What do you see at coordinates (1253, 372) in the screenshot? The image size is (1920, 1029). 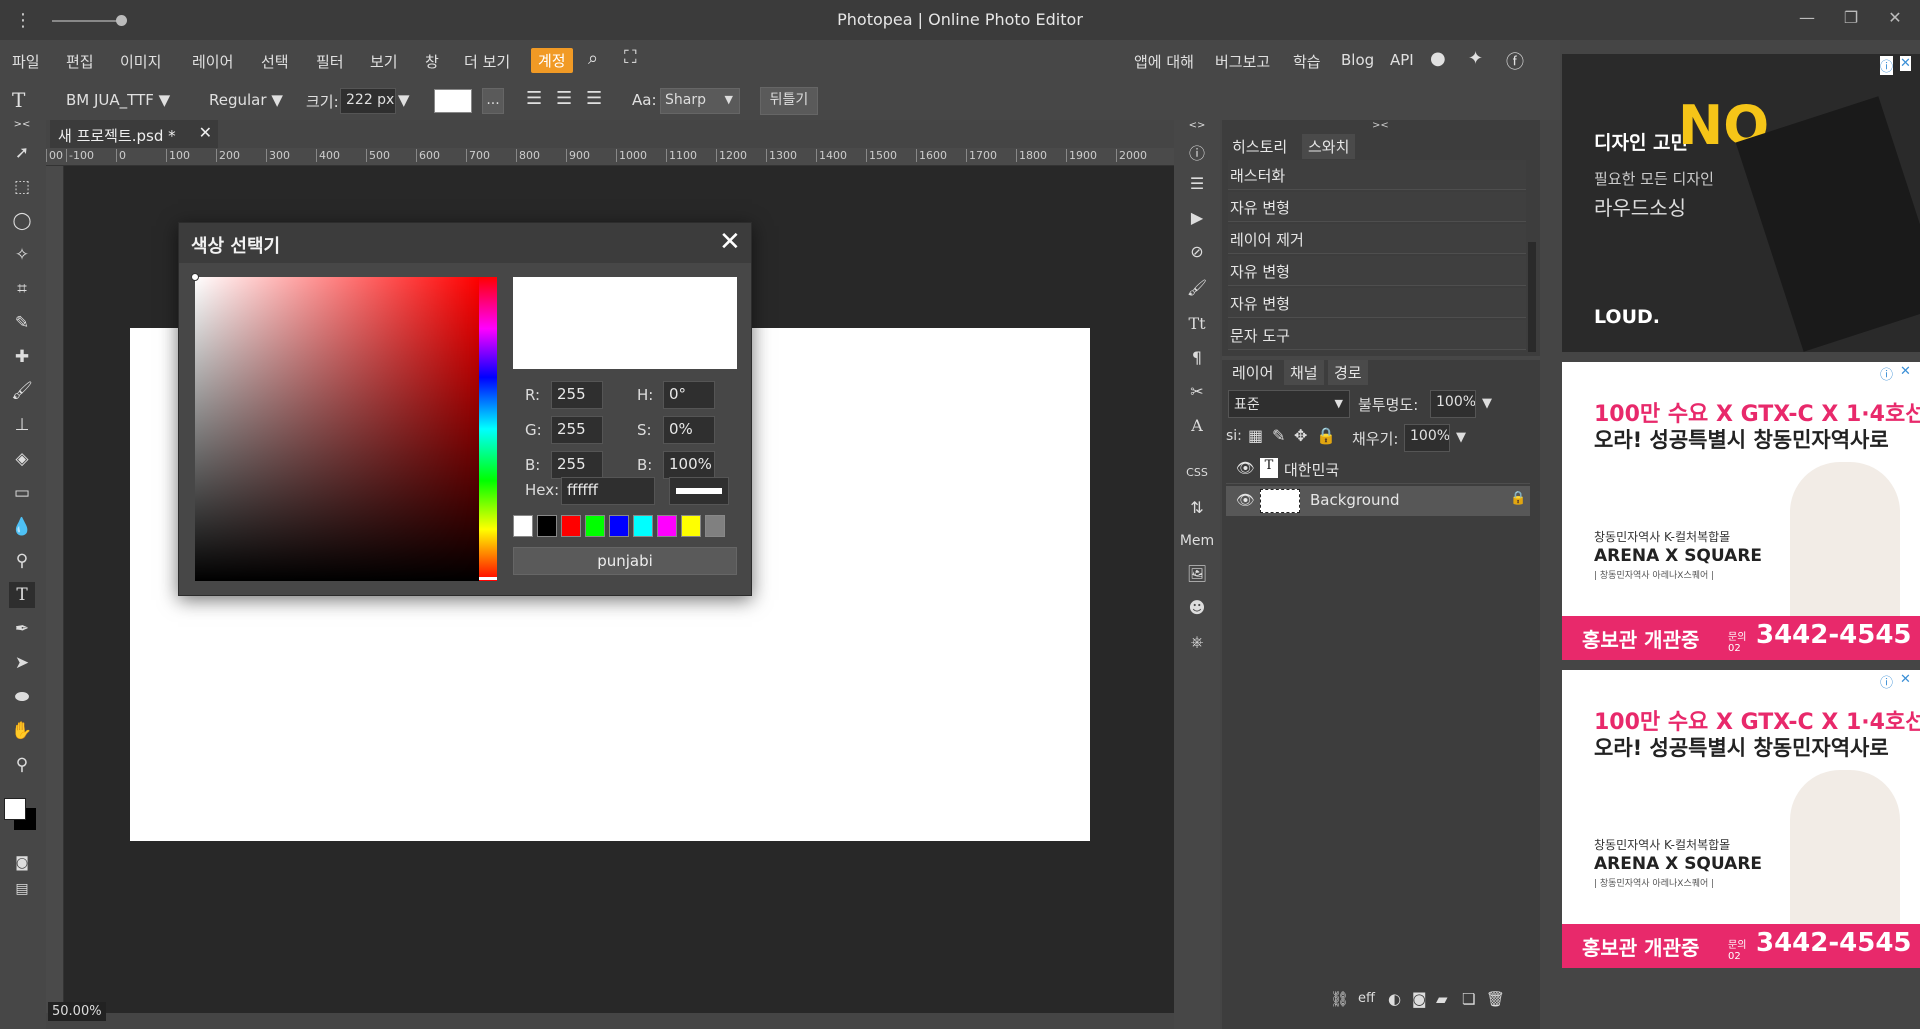 I see `tab-layers: 레이어` at bounding box center [1253, 372].